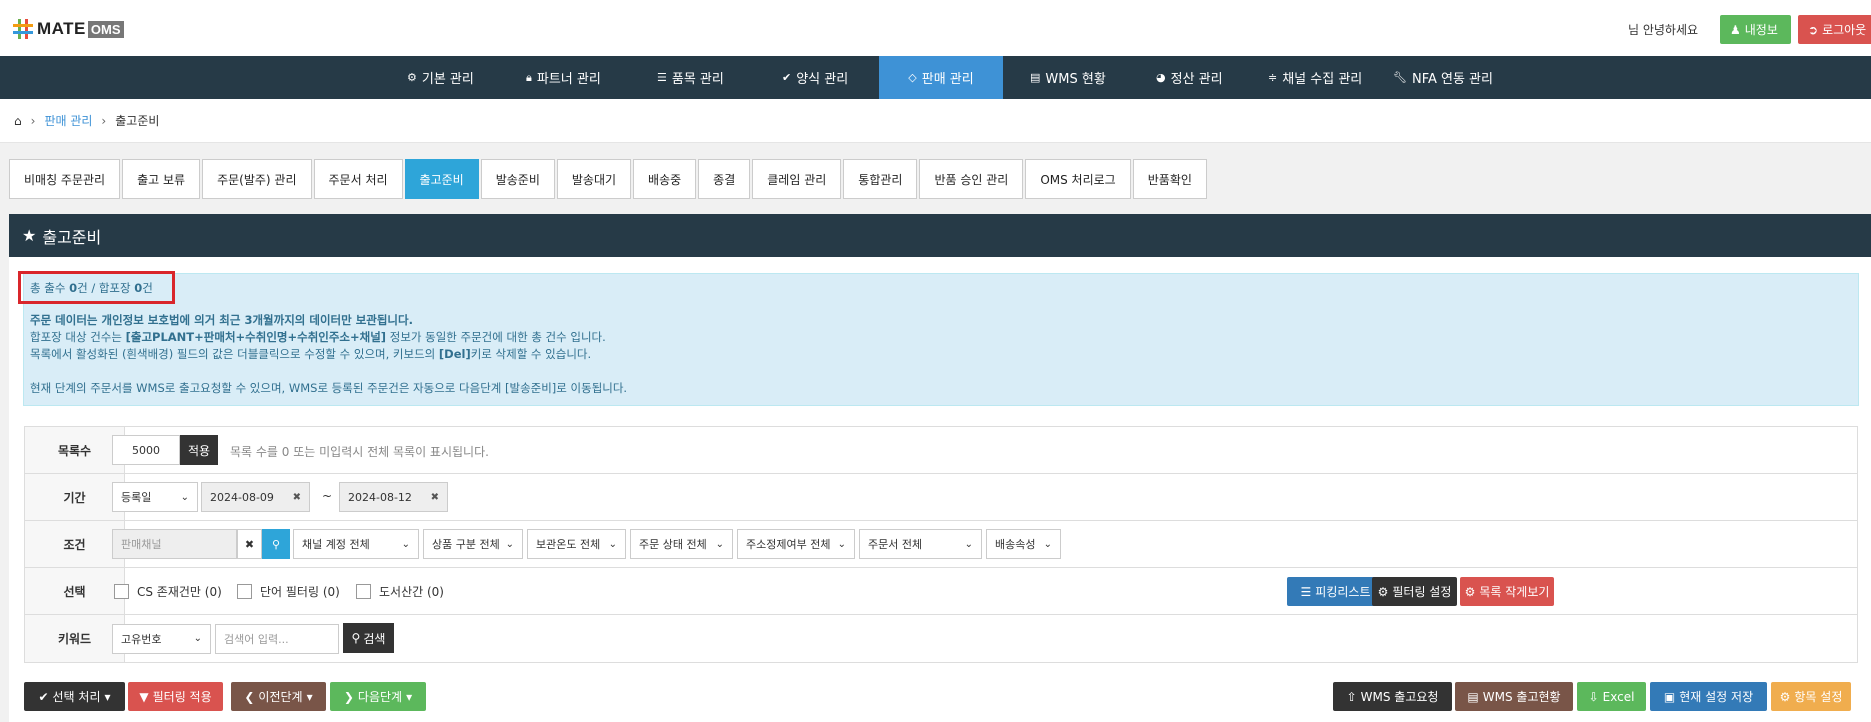 The image size is (1871, 722). I want to click on breadcrumb: ⌂ › 판매 관리 › 출고준비, so click(935, 121).